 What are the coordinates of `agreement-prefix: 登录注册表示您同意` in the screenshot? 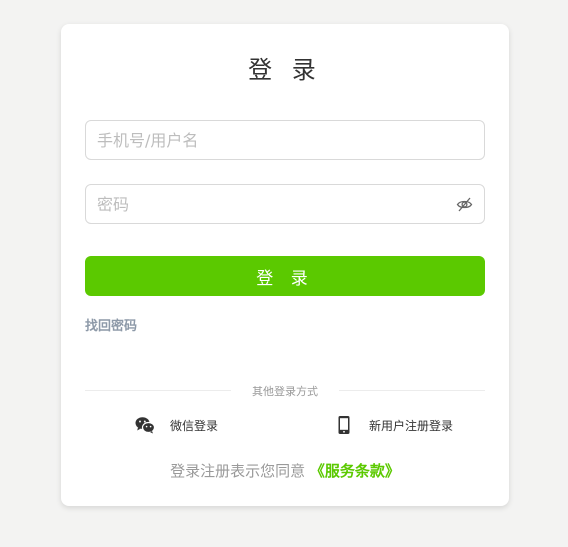 It's located at (238, 471).